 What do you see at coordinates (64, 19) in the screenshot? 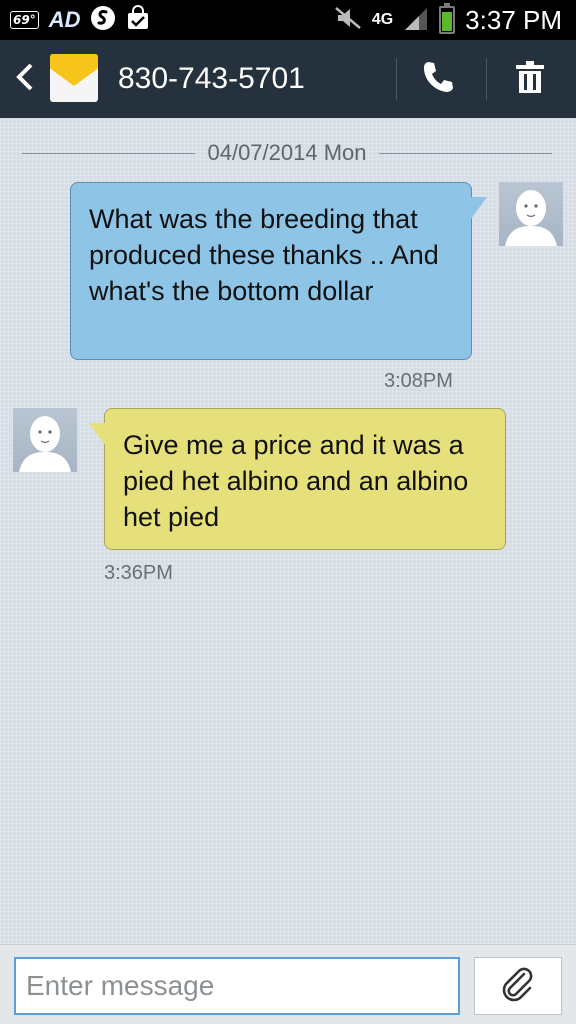
I see `ad-app-icon: AD` at bounding box center [64, 19].